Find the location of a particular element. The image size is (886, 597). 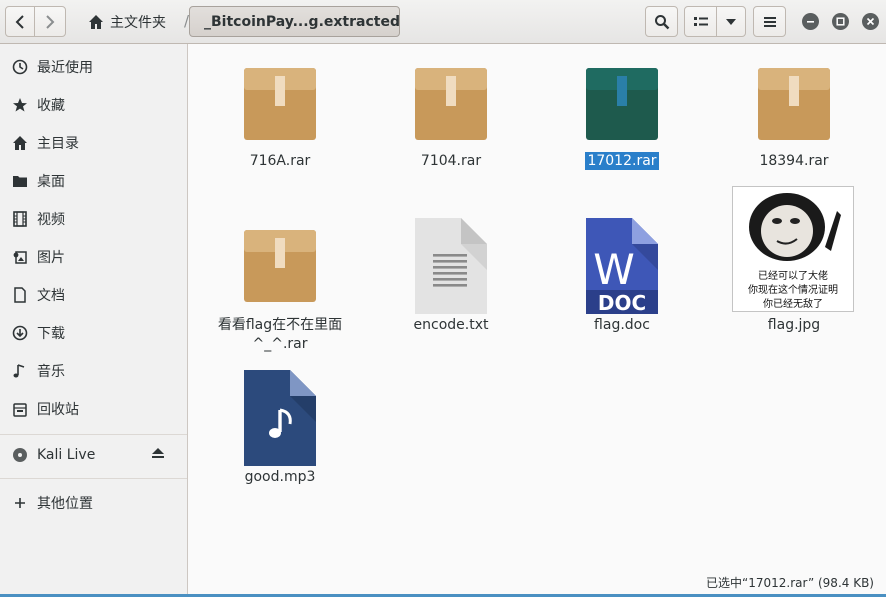

breadcrumb-home-label: 主文件夹 is located at coordinates (138, 22).